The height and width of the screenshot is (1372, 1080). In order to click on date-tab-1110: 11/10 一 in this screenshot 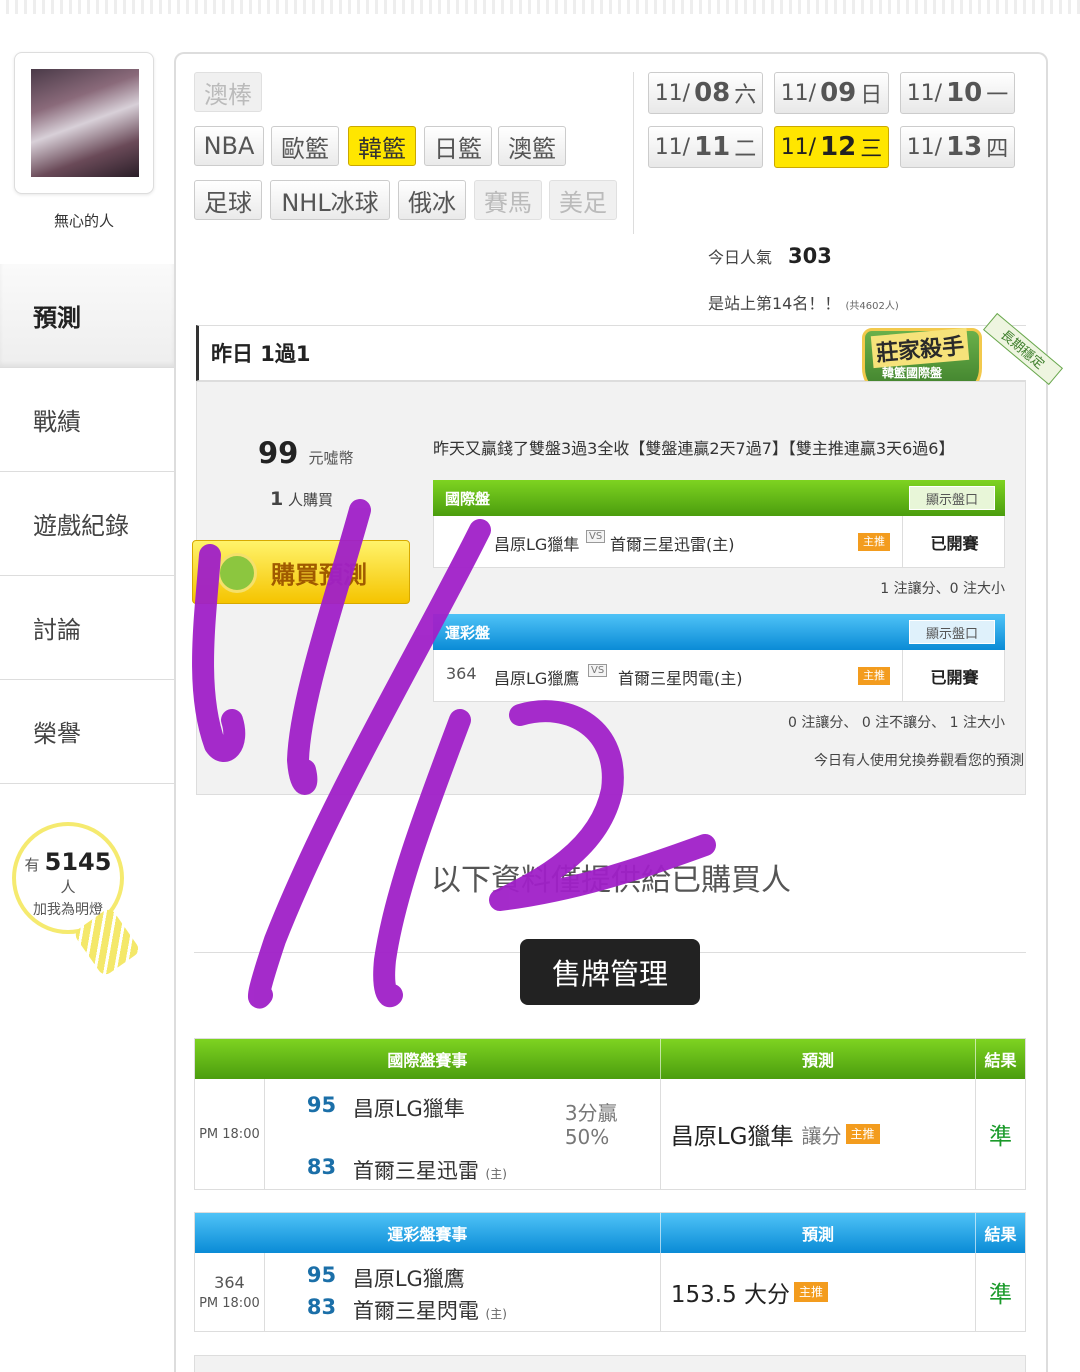, I will do `click(957, 93)`.